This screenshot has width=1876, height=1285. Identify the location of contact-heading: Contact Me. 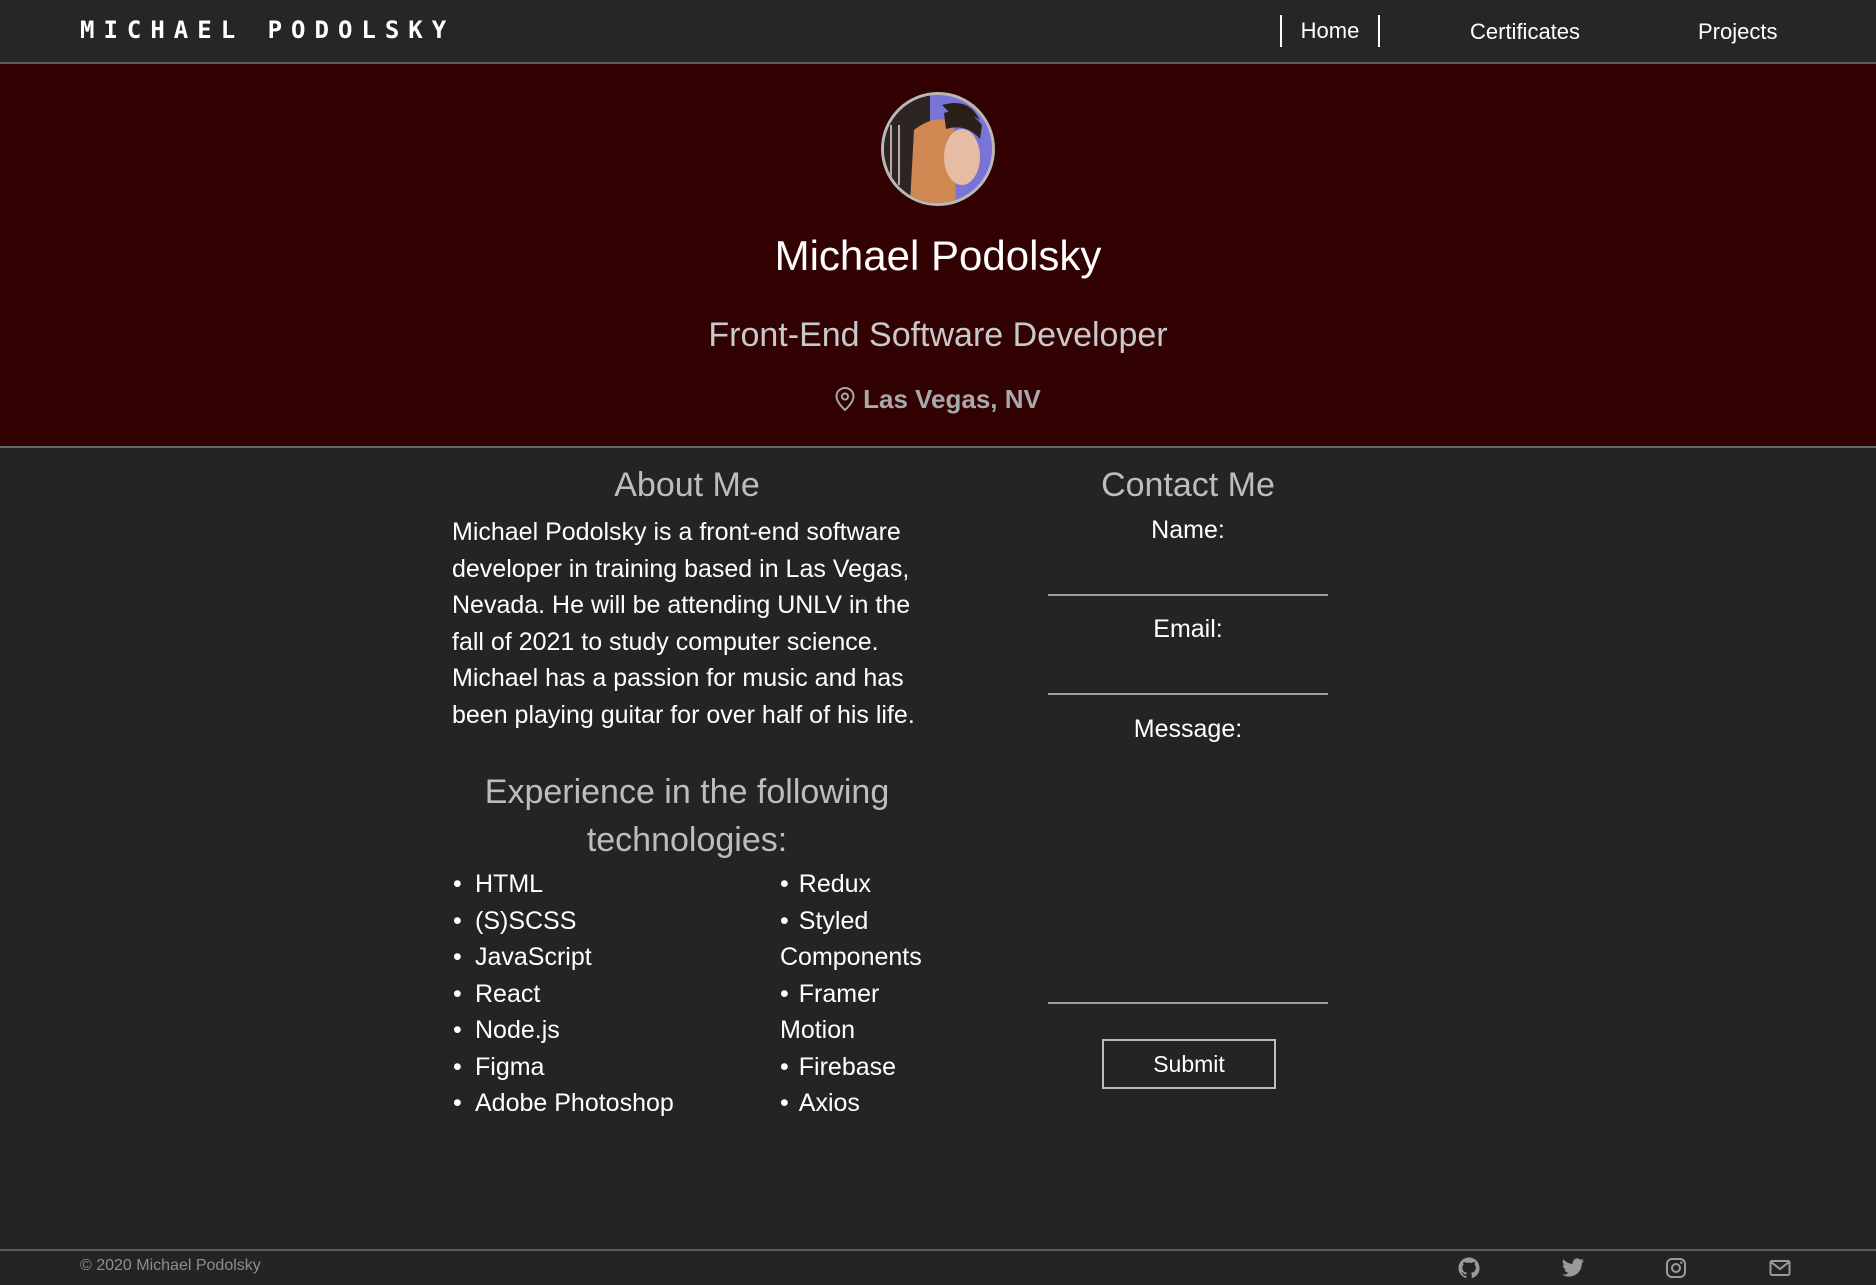
(1188, 485).